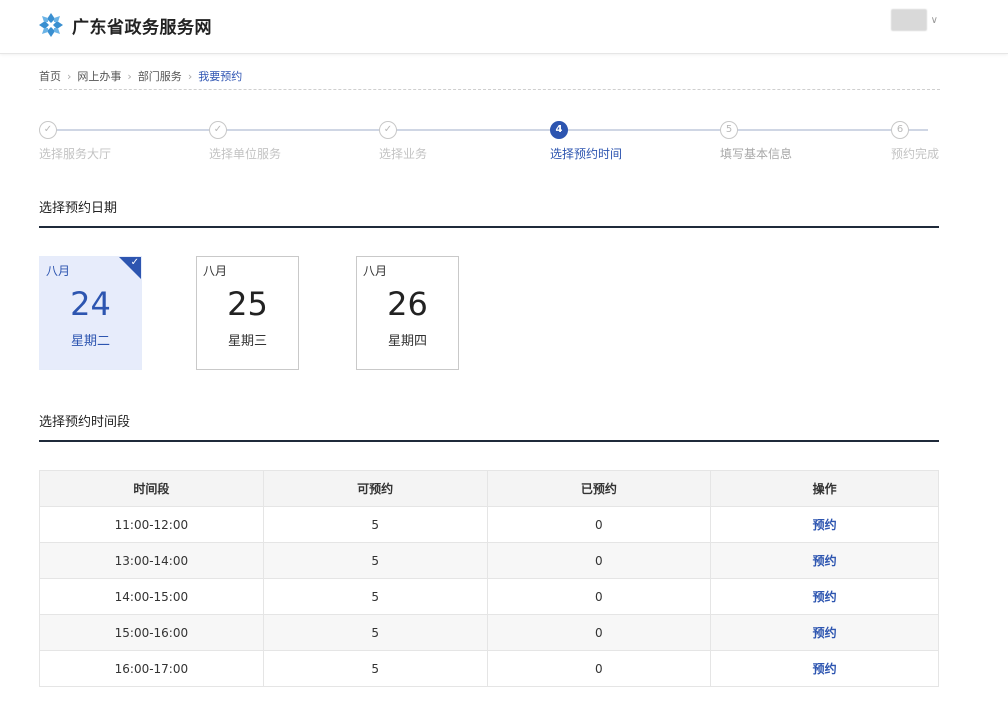  Describe the element at coordinates (90, 304) in the screenshot. I see `date-day: 24` at that location.